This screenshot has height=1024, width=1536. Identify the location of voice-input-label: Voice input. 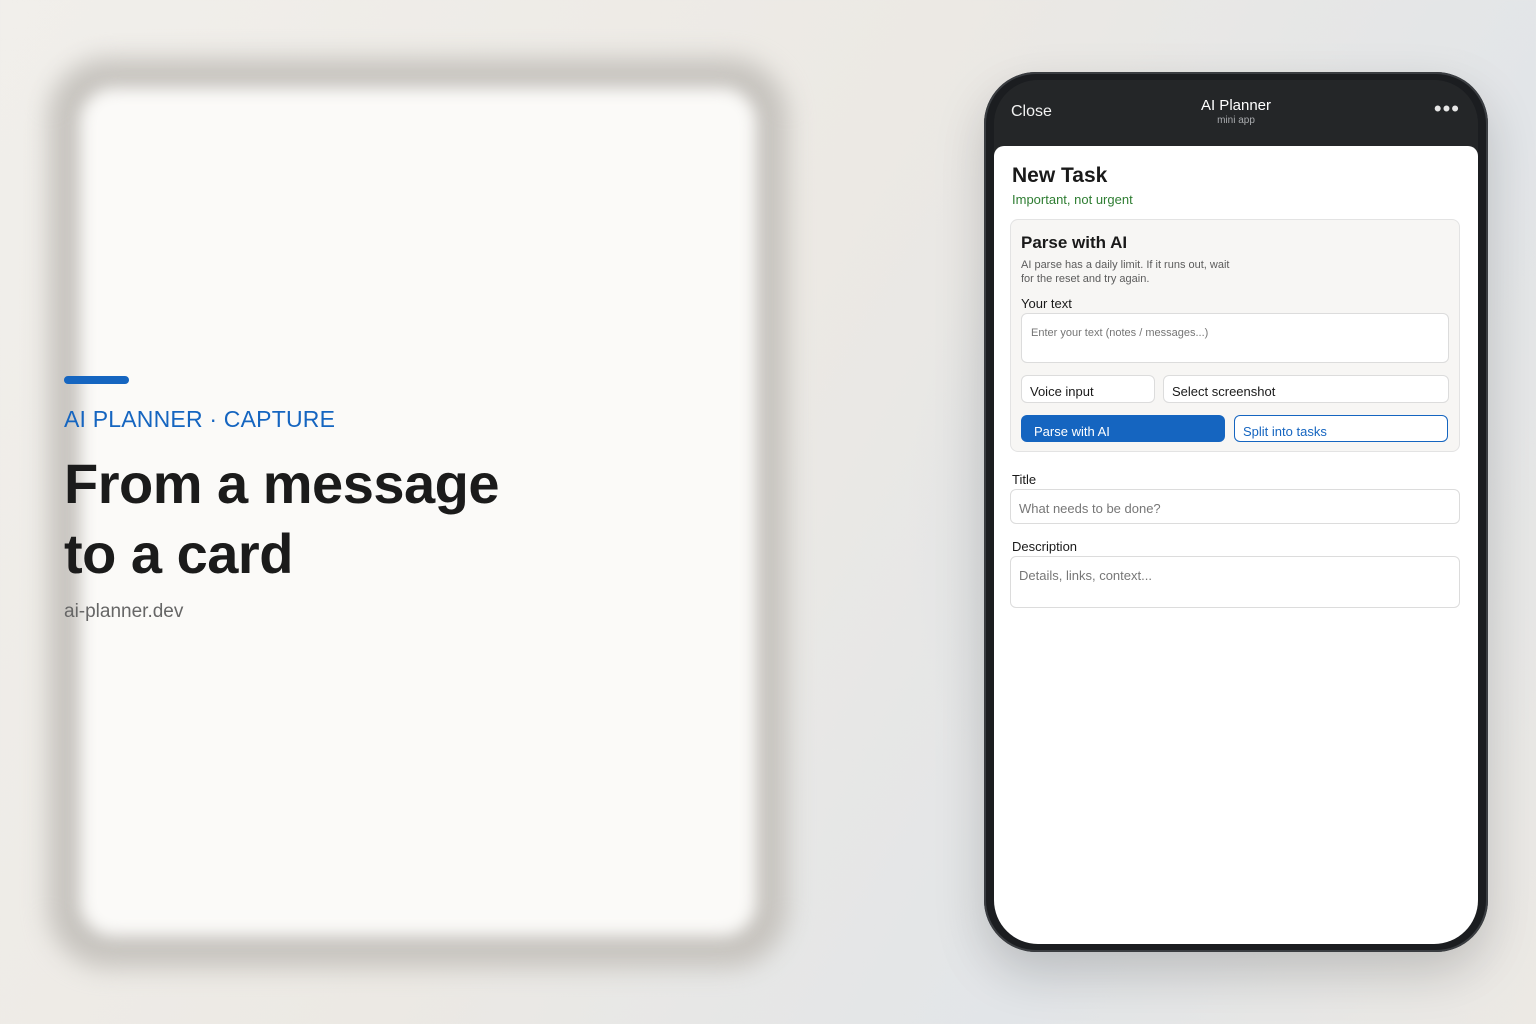
(1062, 391).